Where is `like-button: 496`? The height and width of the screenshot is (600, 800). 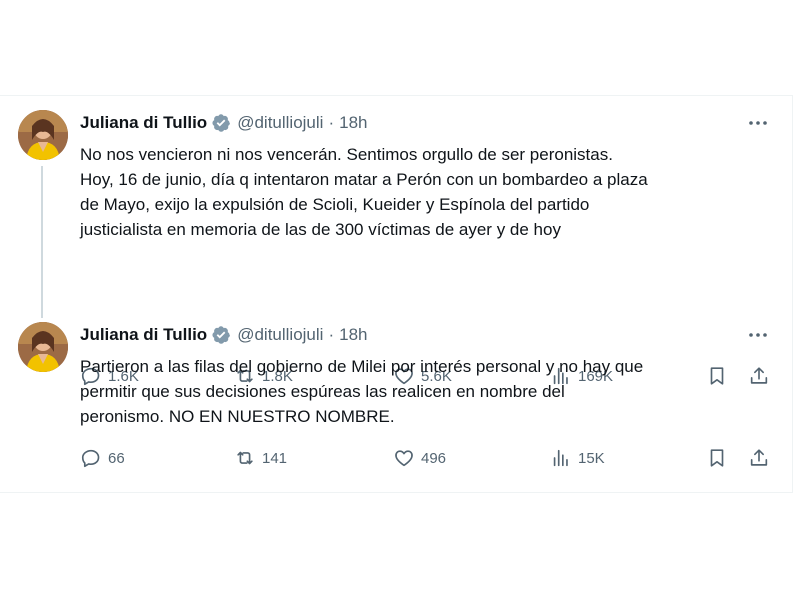
like-button: 496 is located at coordinates (419, 458).